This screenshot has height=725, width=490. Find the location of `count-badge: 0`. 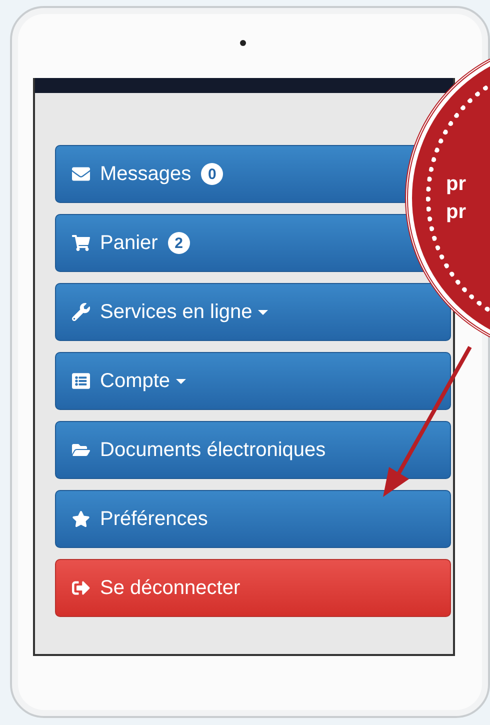

count-badge: 0 is located at coordinates (212, 174).